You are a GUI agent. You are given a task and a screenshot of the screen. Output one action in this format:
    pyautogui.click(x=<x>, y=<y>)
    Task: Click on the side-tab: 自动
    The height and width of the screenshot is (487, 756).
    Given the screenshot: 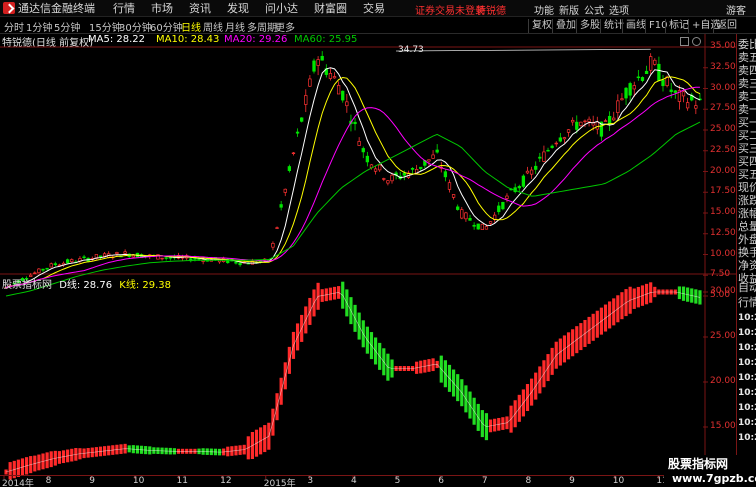 What is the action you would take?
    pyautogui.click(x=747, y=287)
    